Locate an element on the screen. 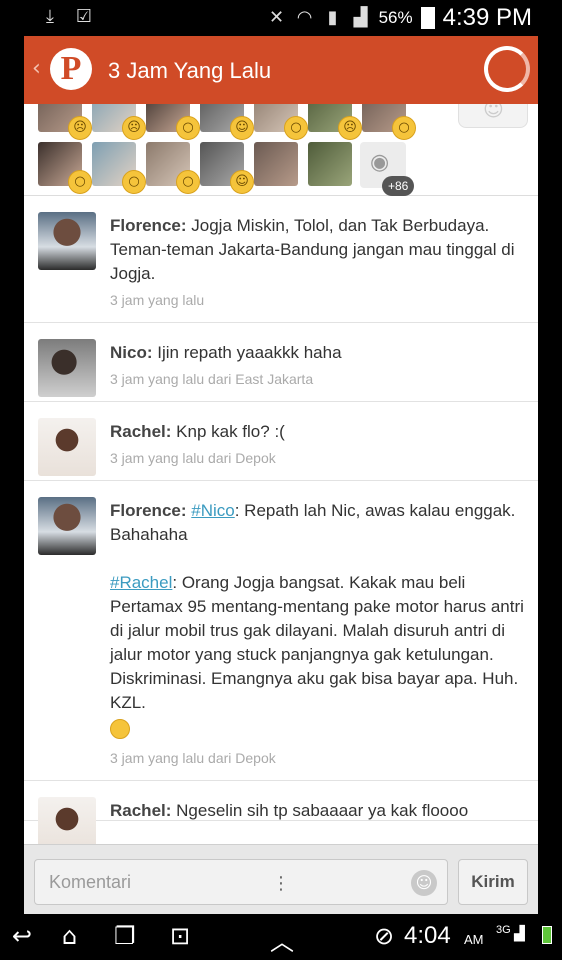 The image size is (562, 960). wink-emoji-icon: ☺ is located at coordinates (242, 182).